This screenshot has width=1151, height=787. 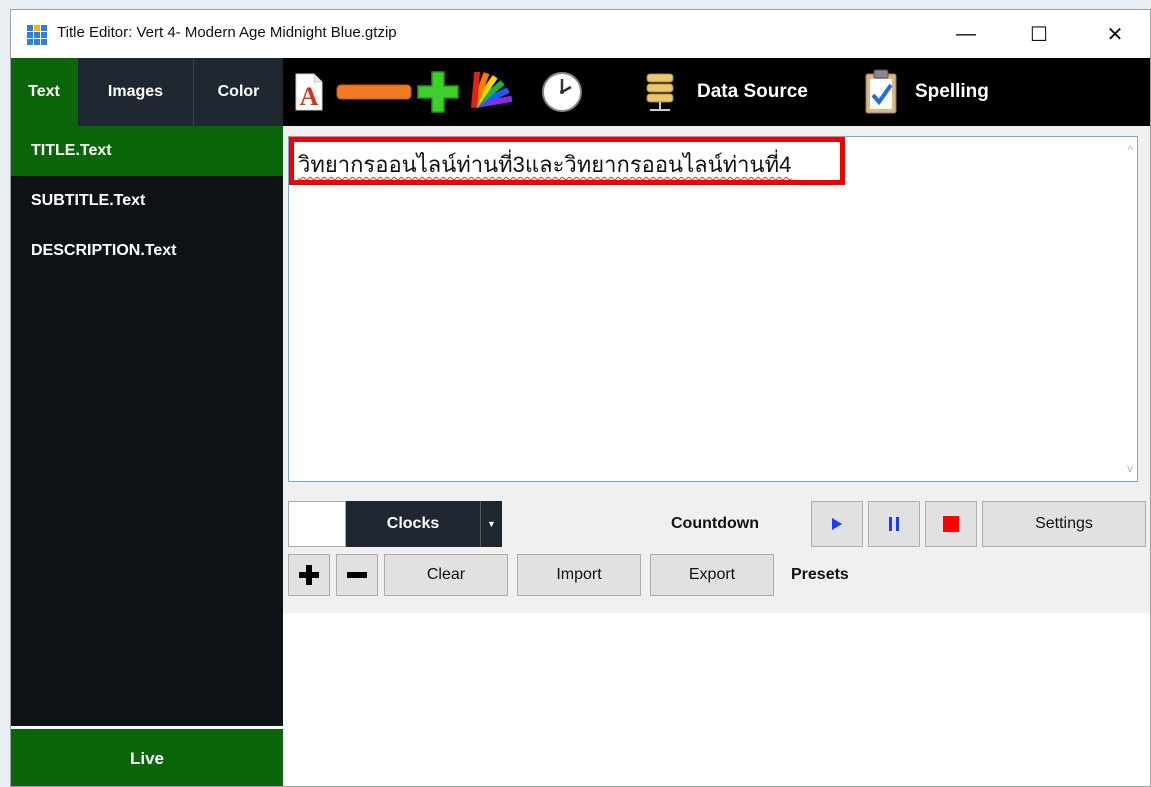 What do you see at coordinates (147, 251) in the screenshot?
I see `tree-item-description: DESCRIPTION.Text` at bounding box center [147, 251].